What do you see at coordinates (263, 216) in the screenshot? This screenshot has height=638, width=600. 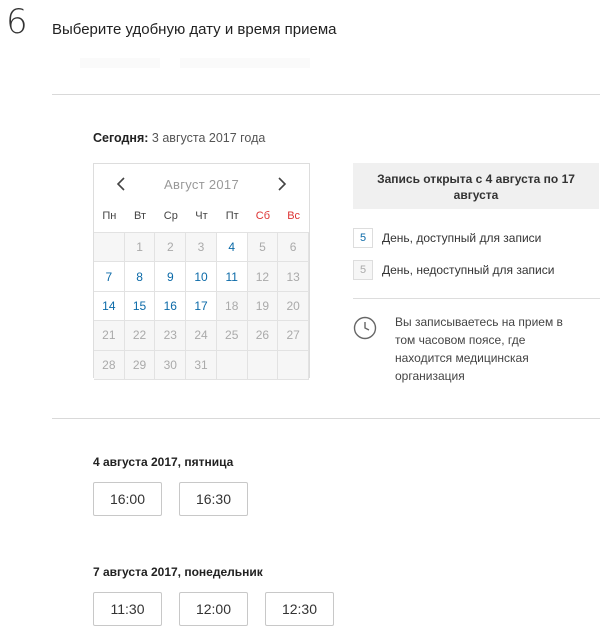 I see `weekday-label: Сб` at bounding box center [263, 216].